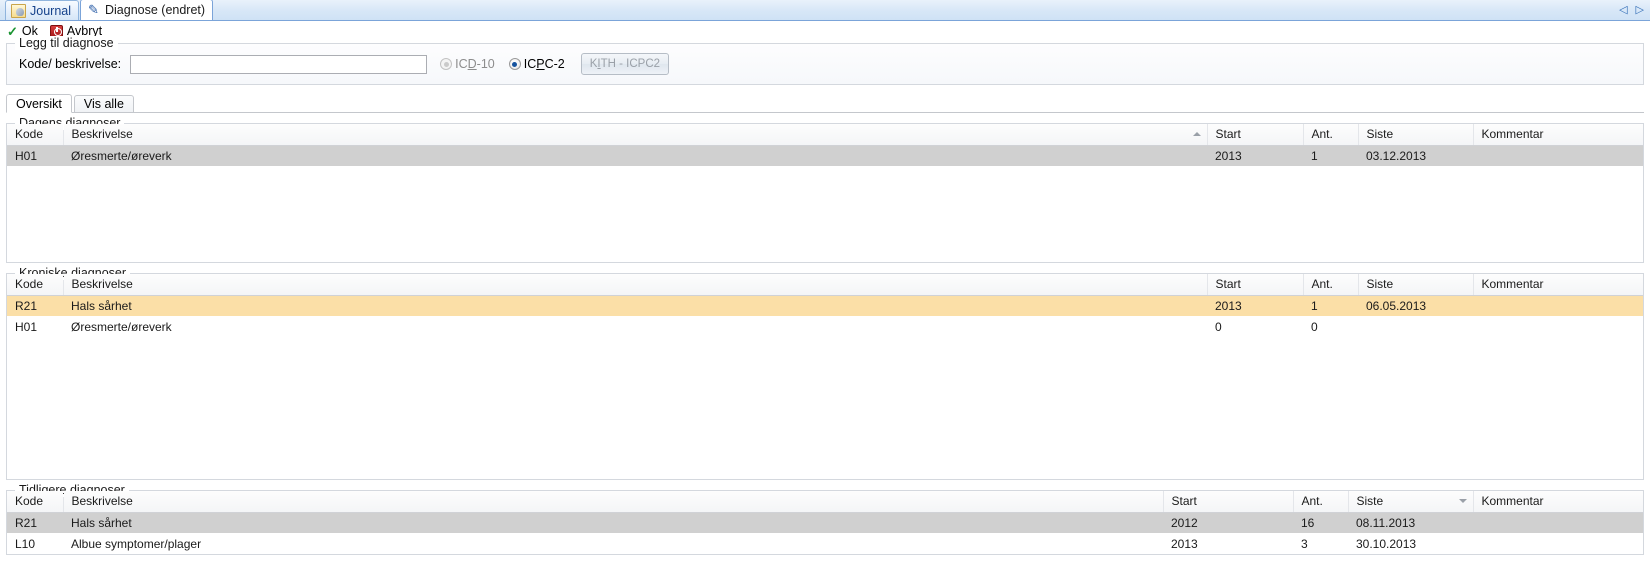 Image resolution: width=1650 pixels, height=578 pixels. Describe the element at coordinates (825, 31) in the screenshot. I see `toolbar: ✓ Ok Avbryt` at that location.